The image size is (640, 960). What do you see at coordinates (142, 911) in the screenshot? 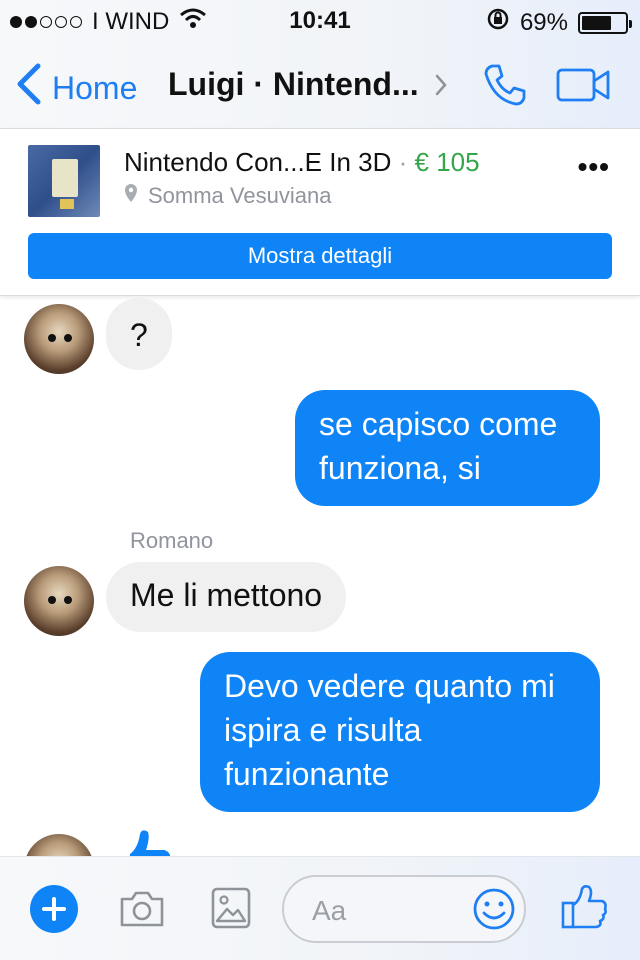
I see `camera-icon` at bounding box center [142, 911].